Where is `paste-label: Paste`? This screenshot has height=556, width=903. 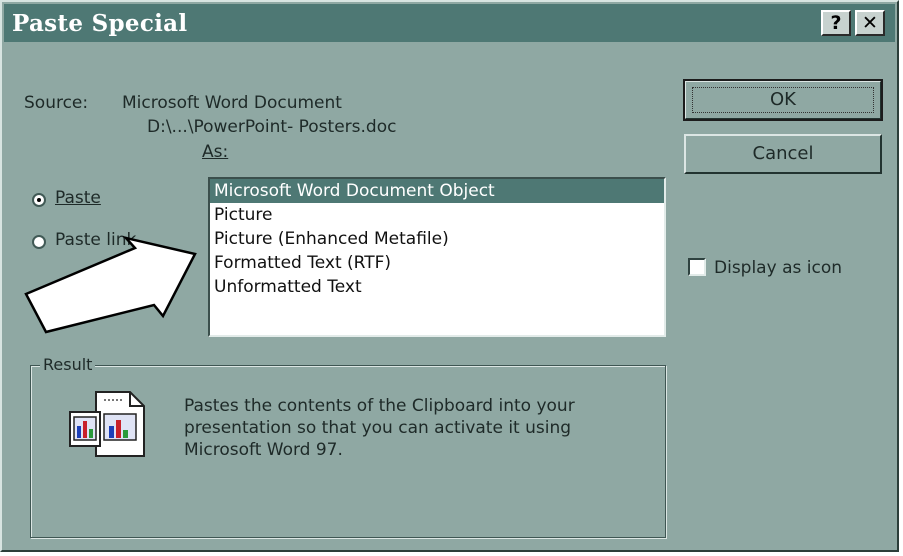 paste-label: Paste is located at coordinates (78, 198).